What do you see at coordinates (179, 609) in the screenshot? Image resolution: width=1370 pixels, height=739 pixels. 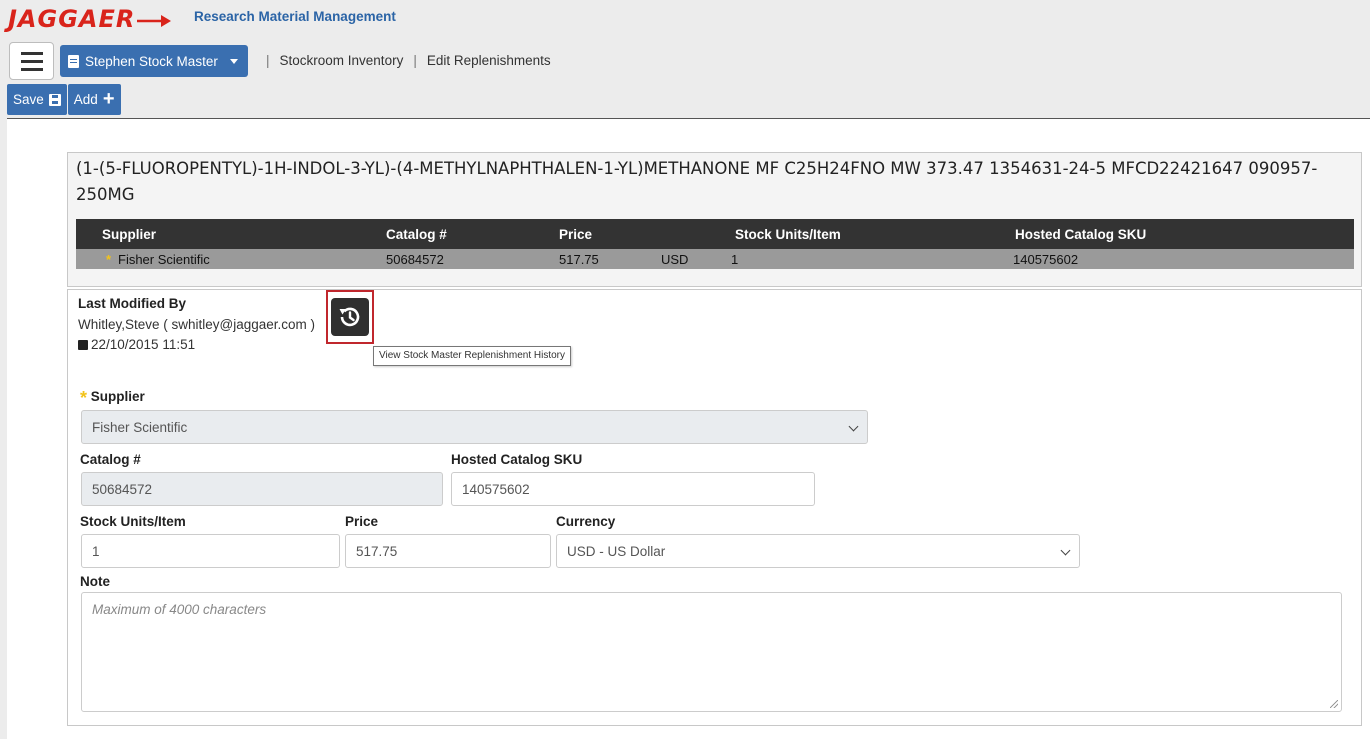 I see `note-placeholder: Maximum of 4000 characters` at bounding box center [179, 609].